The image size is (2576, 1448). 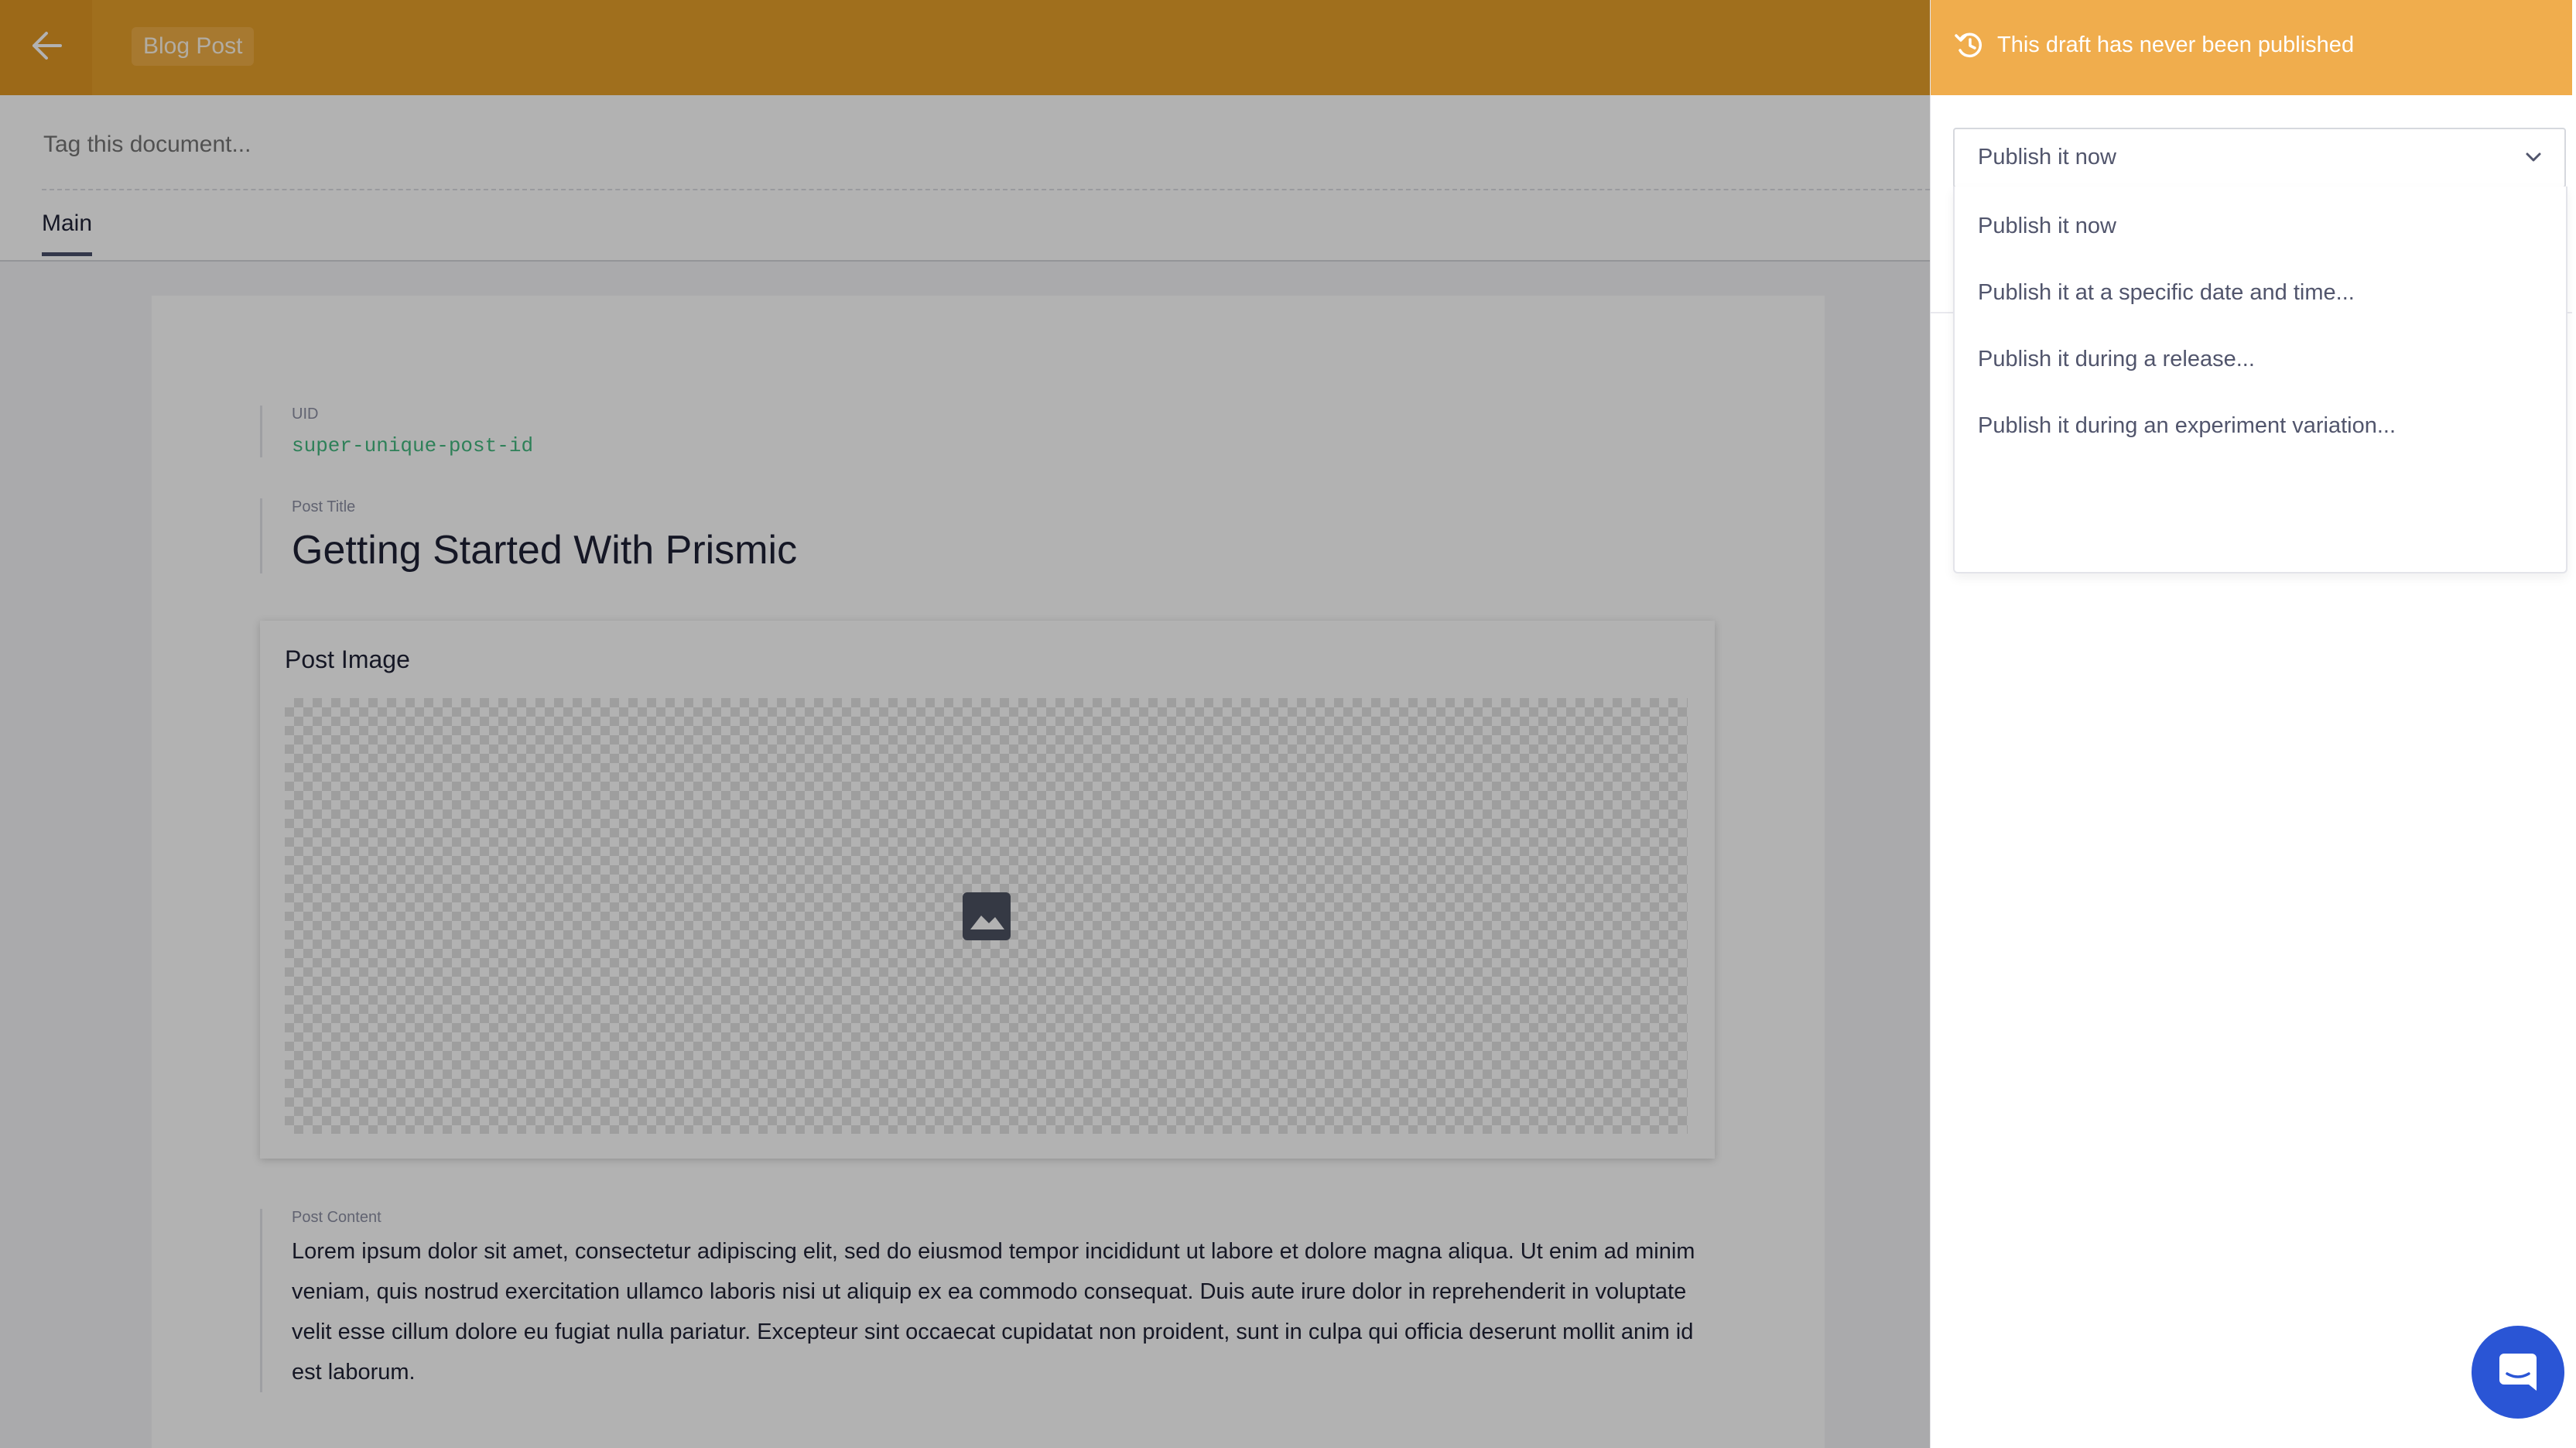 I want to click on tabs-bar: Main, so click(x=965, y=226).